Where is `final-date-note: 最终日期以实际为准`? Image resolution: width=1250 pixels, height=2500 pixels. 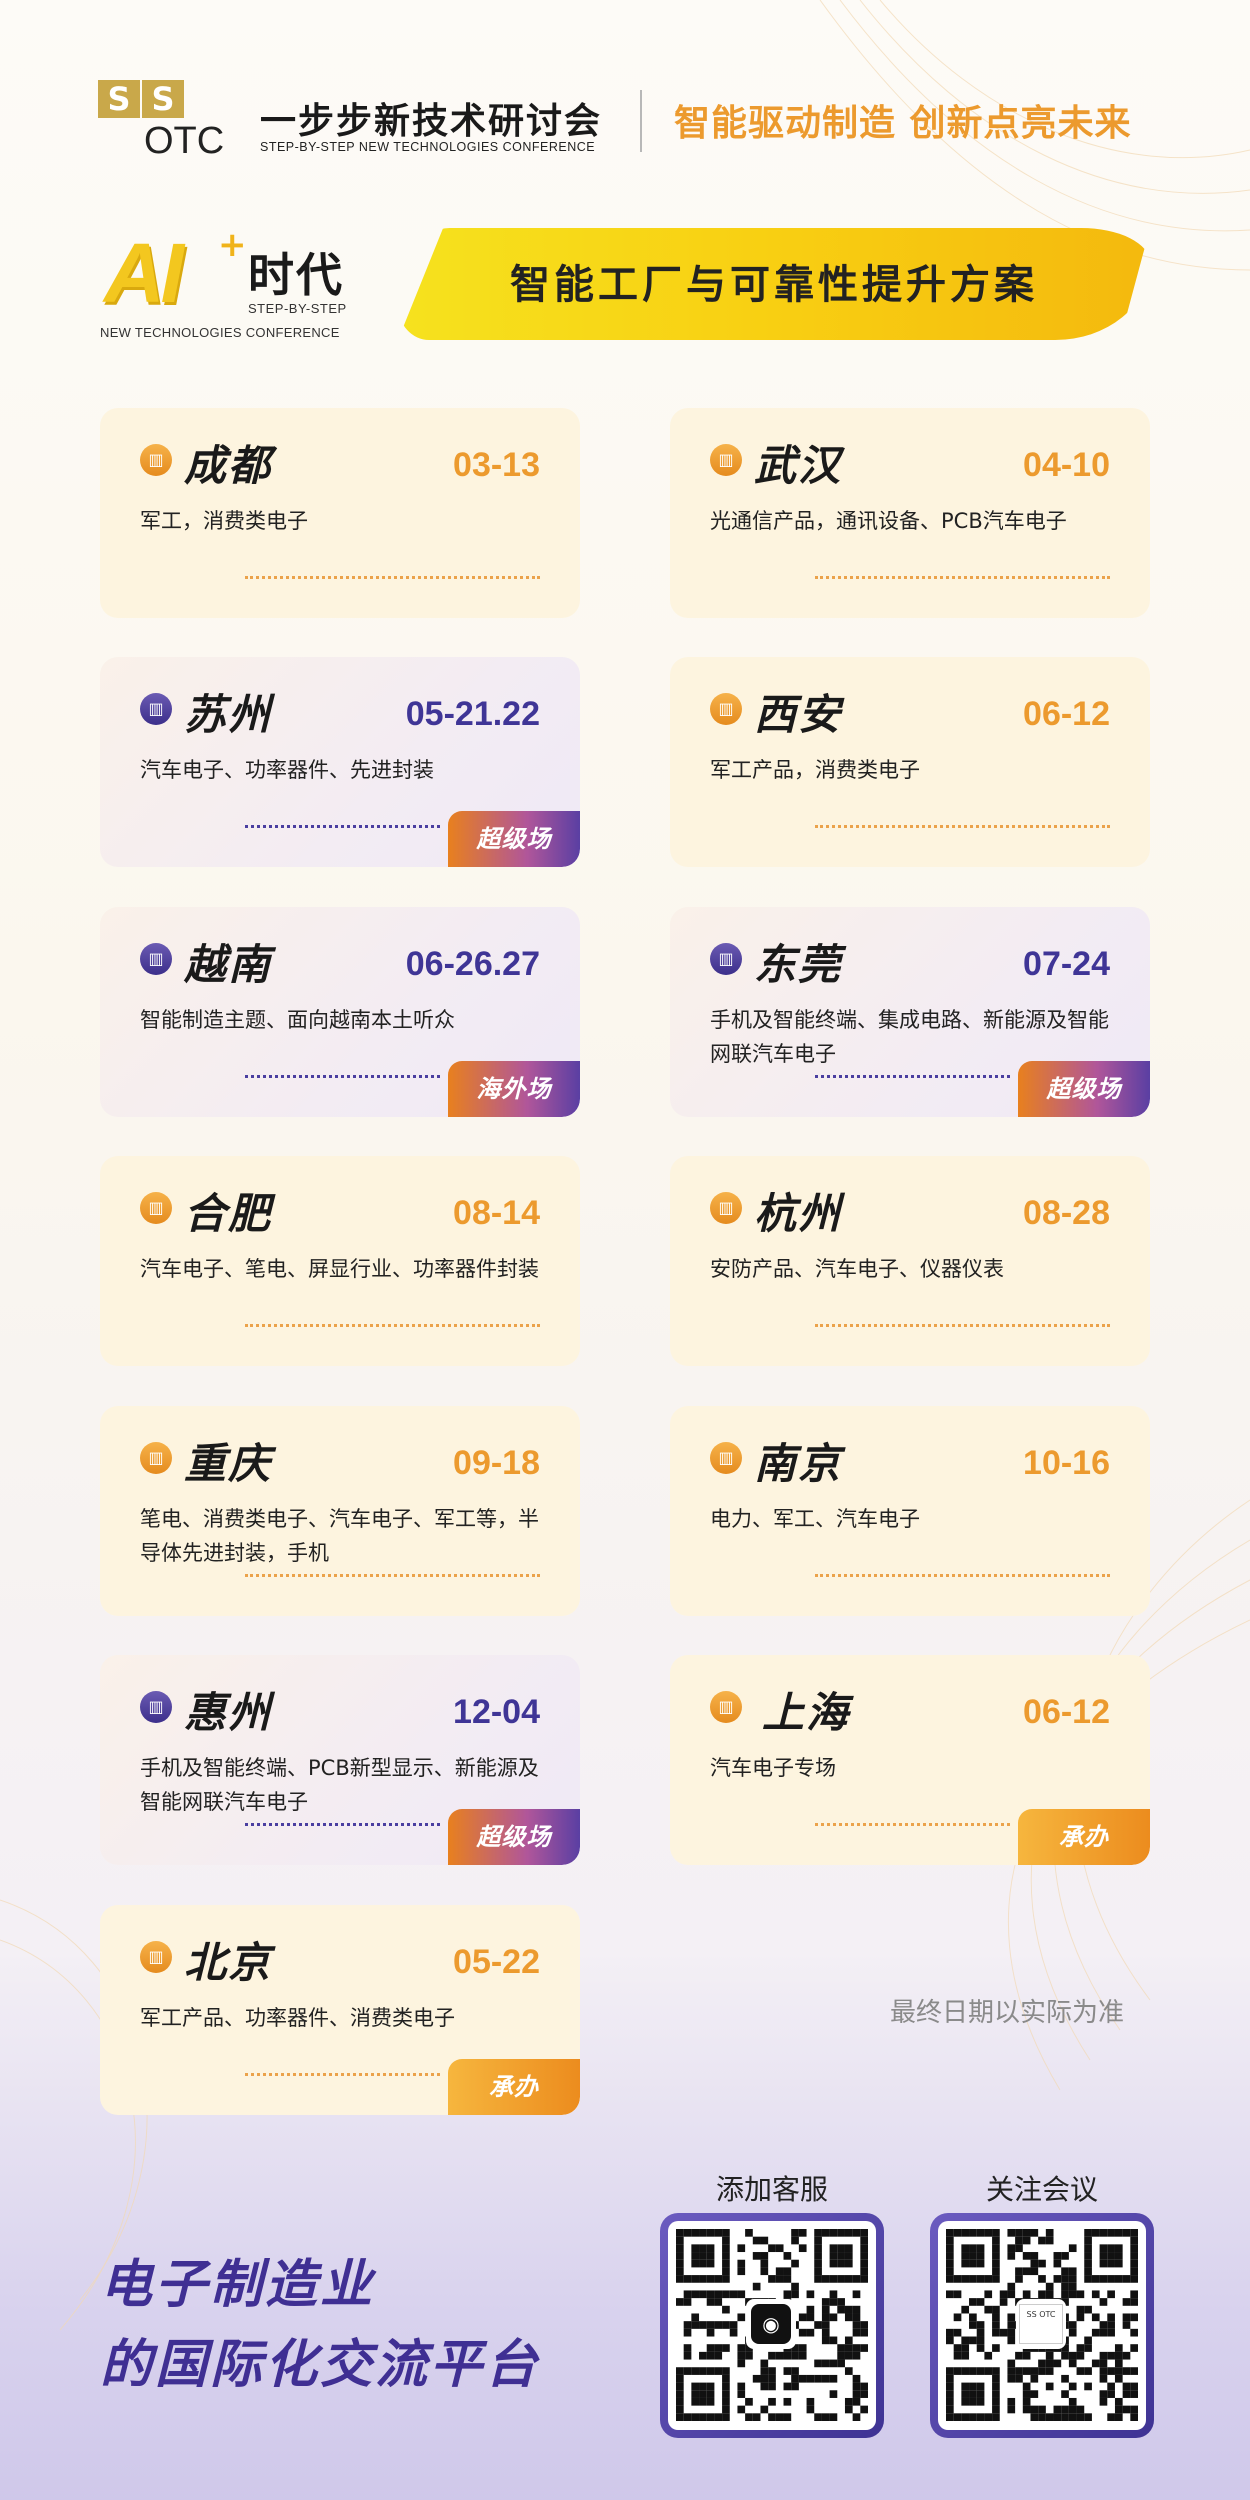 final-date-note: 最终日期以实际为准 is located at coordinates (1007, 2013).